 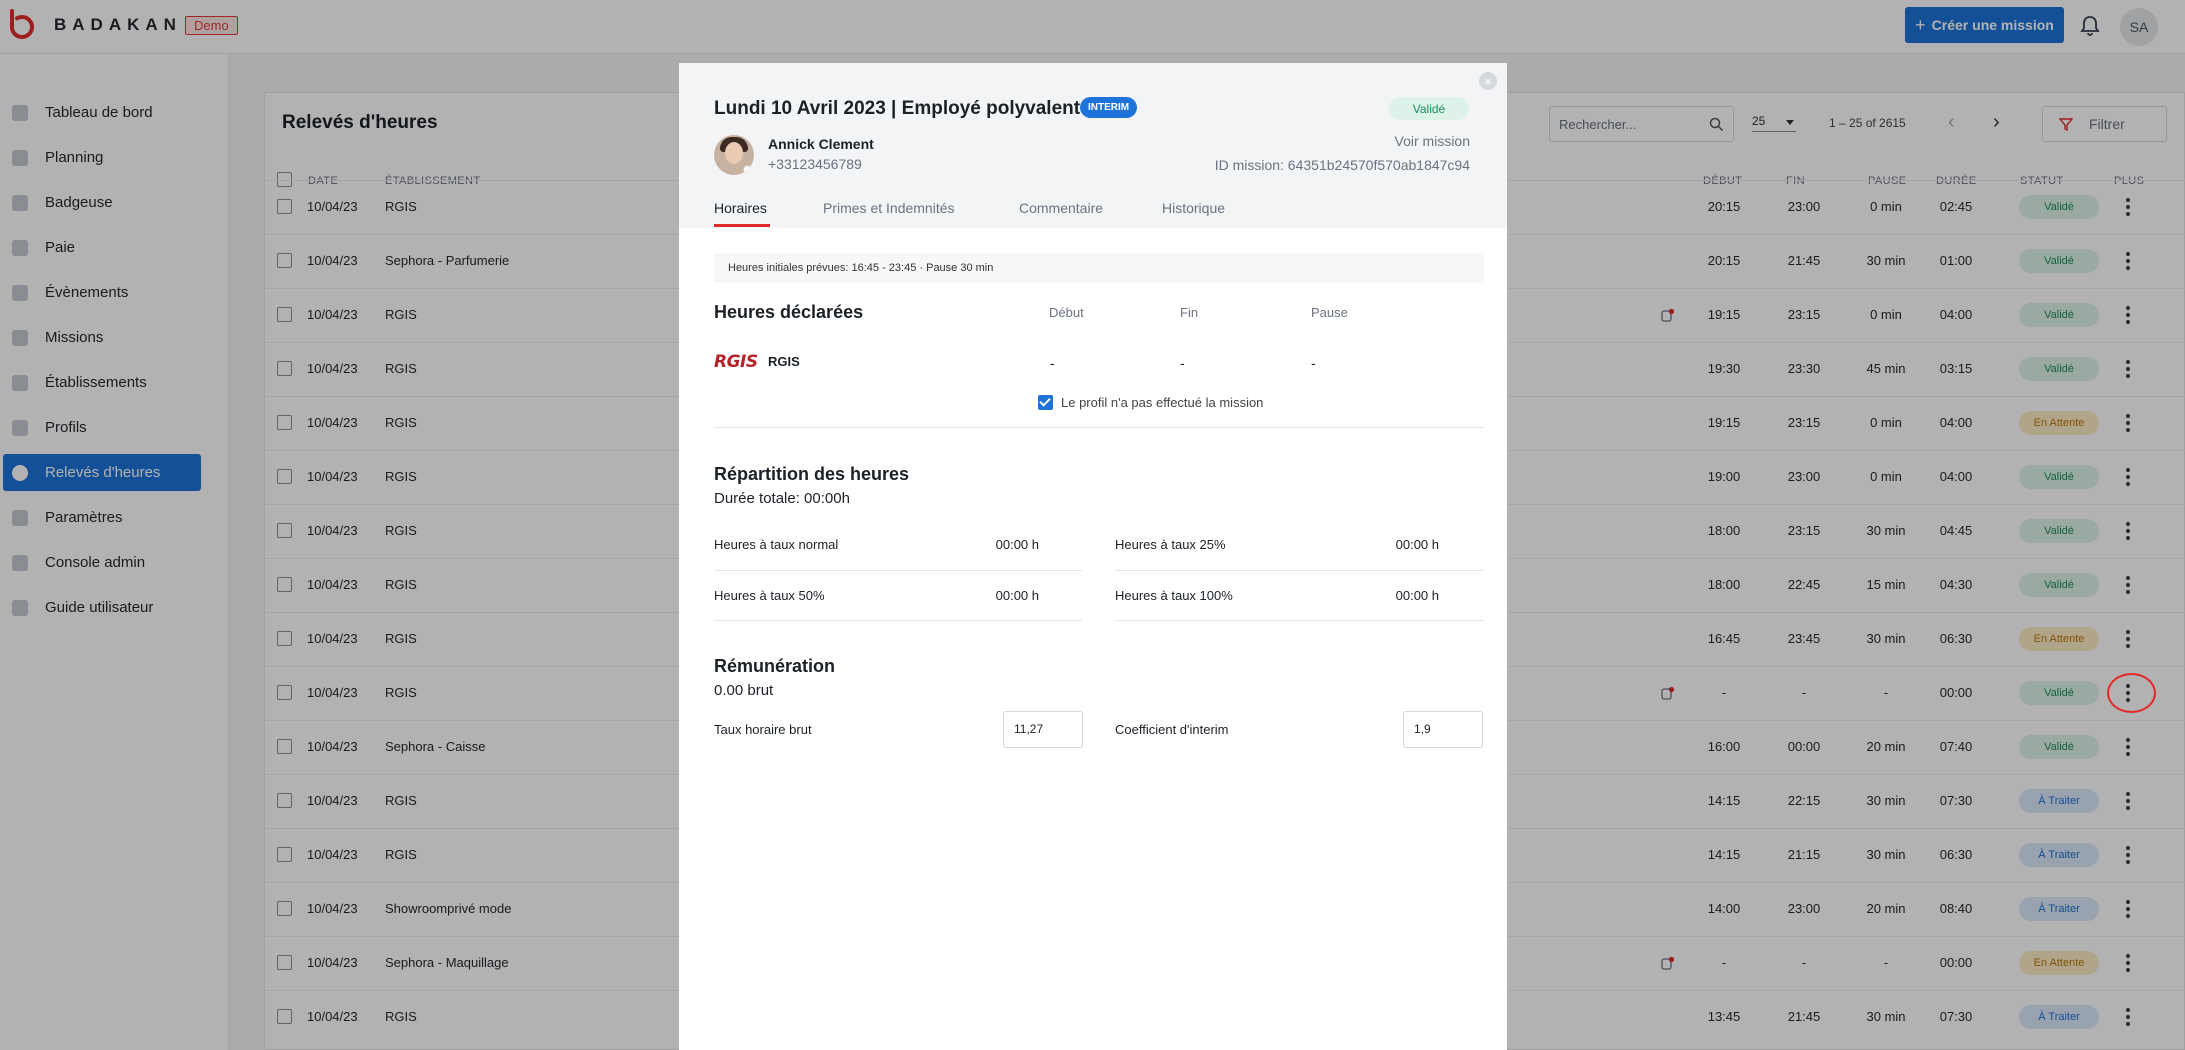 I want to click on rgis-logo: RGIS, so click(x=736, y=362).